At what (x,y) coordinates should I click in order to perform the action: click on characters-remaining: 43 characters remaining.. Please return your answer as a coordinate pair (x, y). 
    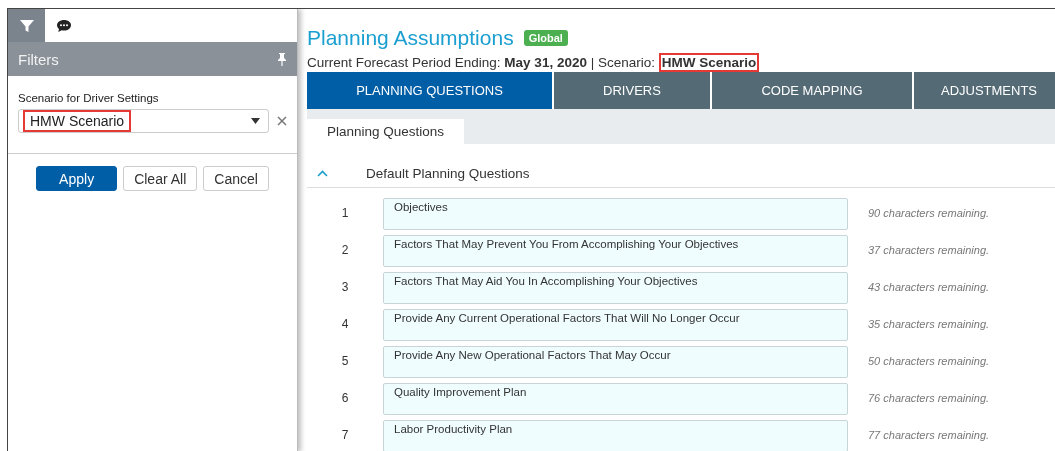
    Looking at the image, I should click on (929, 286).